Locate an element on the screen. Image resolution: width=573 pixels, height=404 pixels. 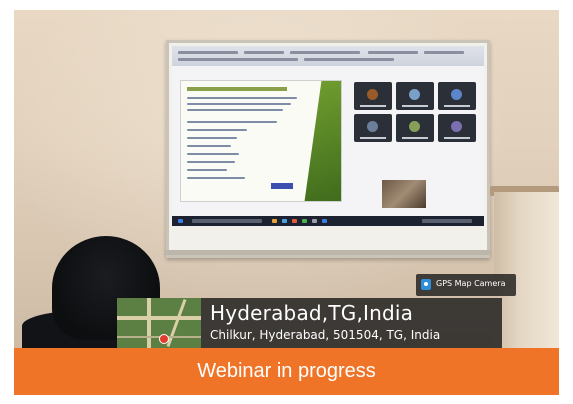
location-marker-icon is located at coordinates (164, 339).